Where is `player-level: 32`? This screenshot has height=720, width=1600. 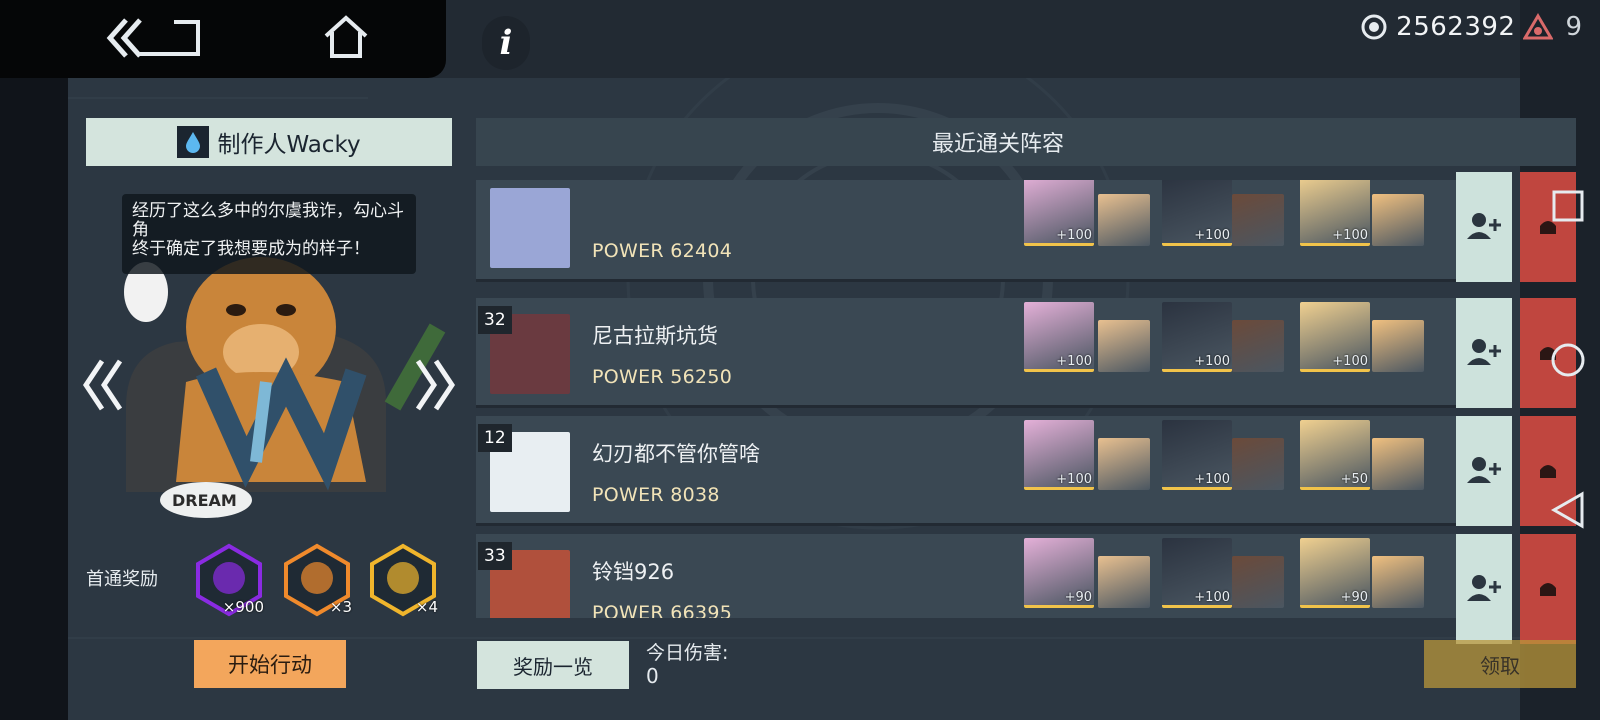 player-level: 32 is located at coordinates (495, 320).